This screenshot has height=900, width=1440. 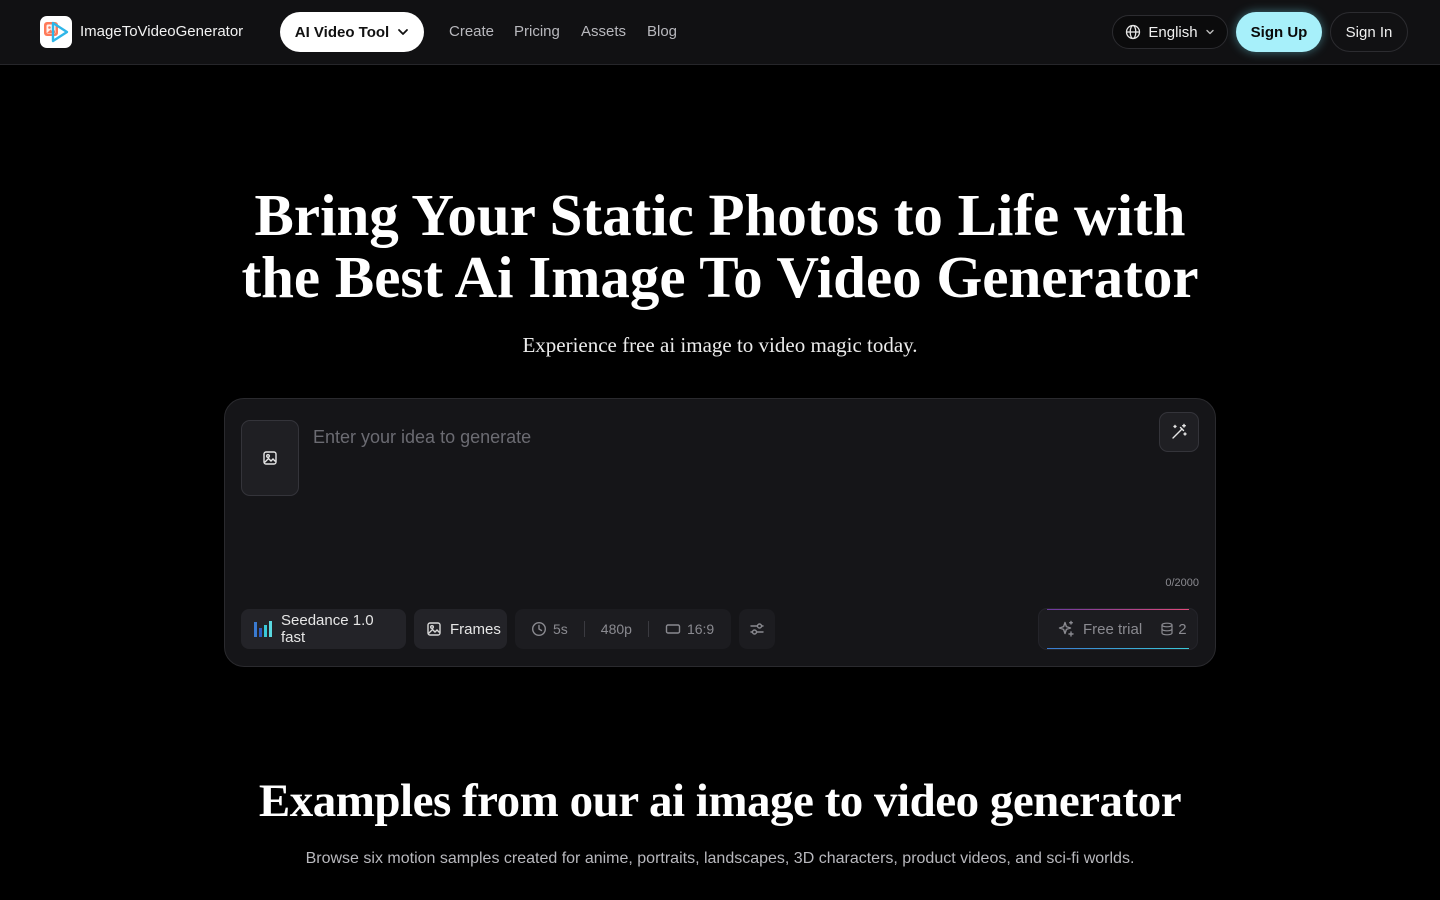 I want to click on video-settings-group: 5s 480p 16:9, so click(x=623, y=629).